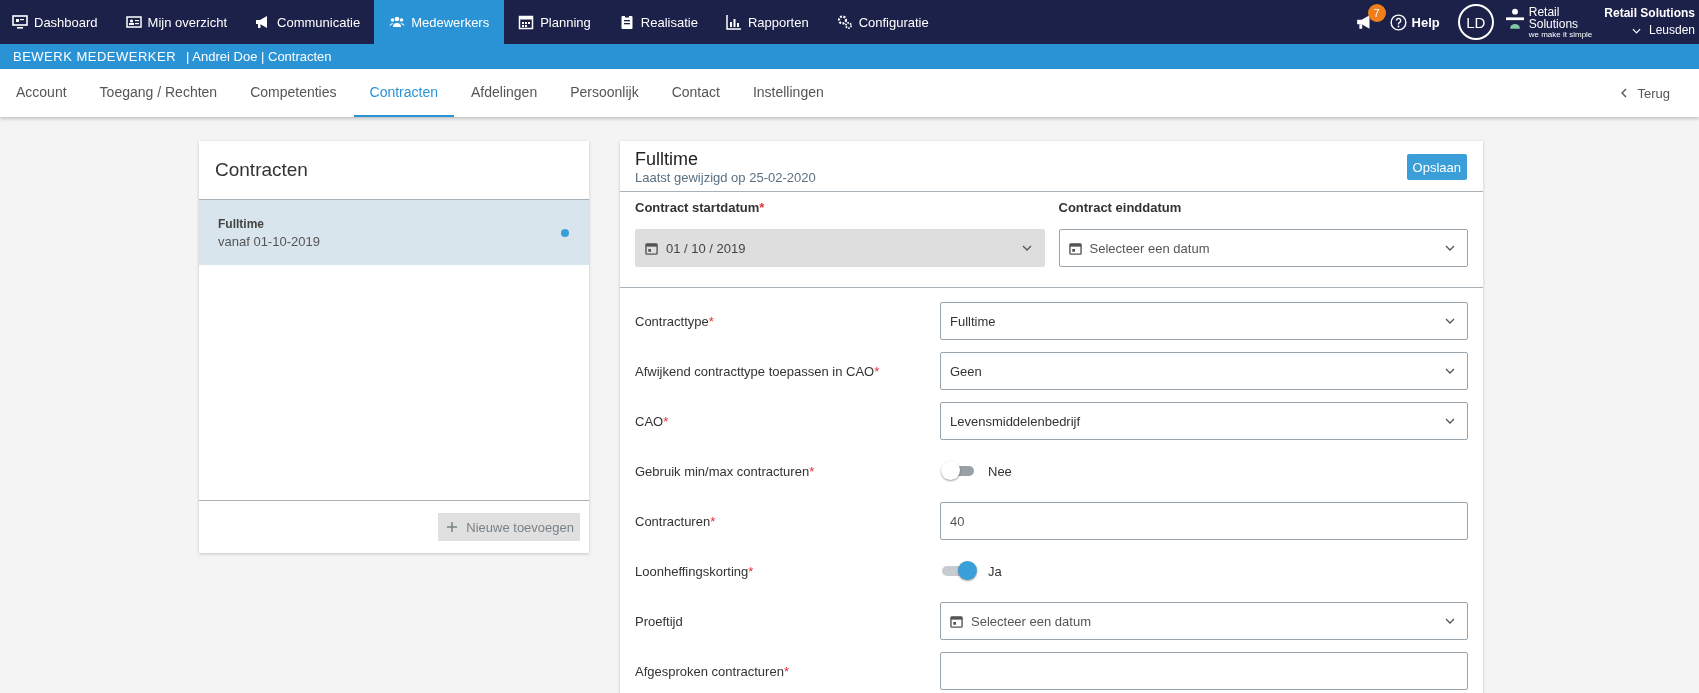 This screenshot has width=1699, height=693. I want to click on tab: Competenties, so click(293, 93).